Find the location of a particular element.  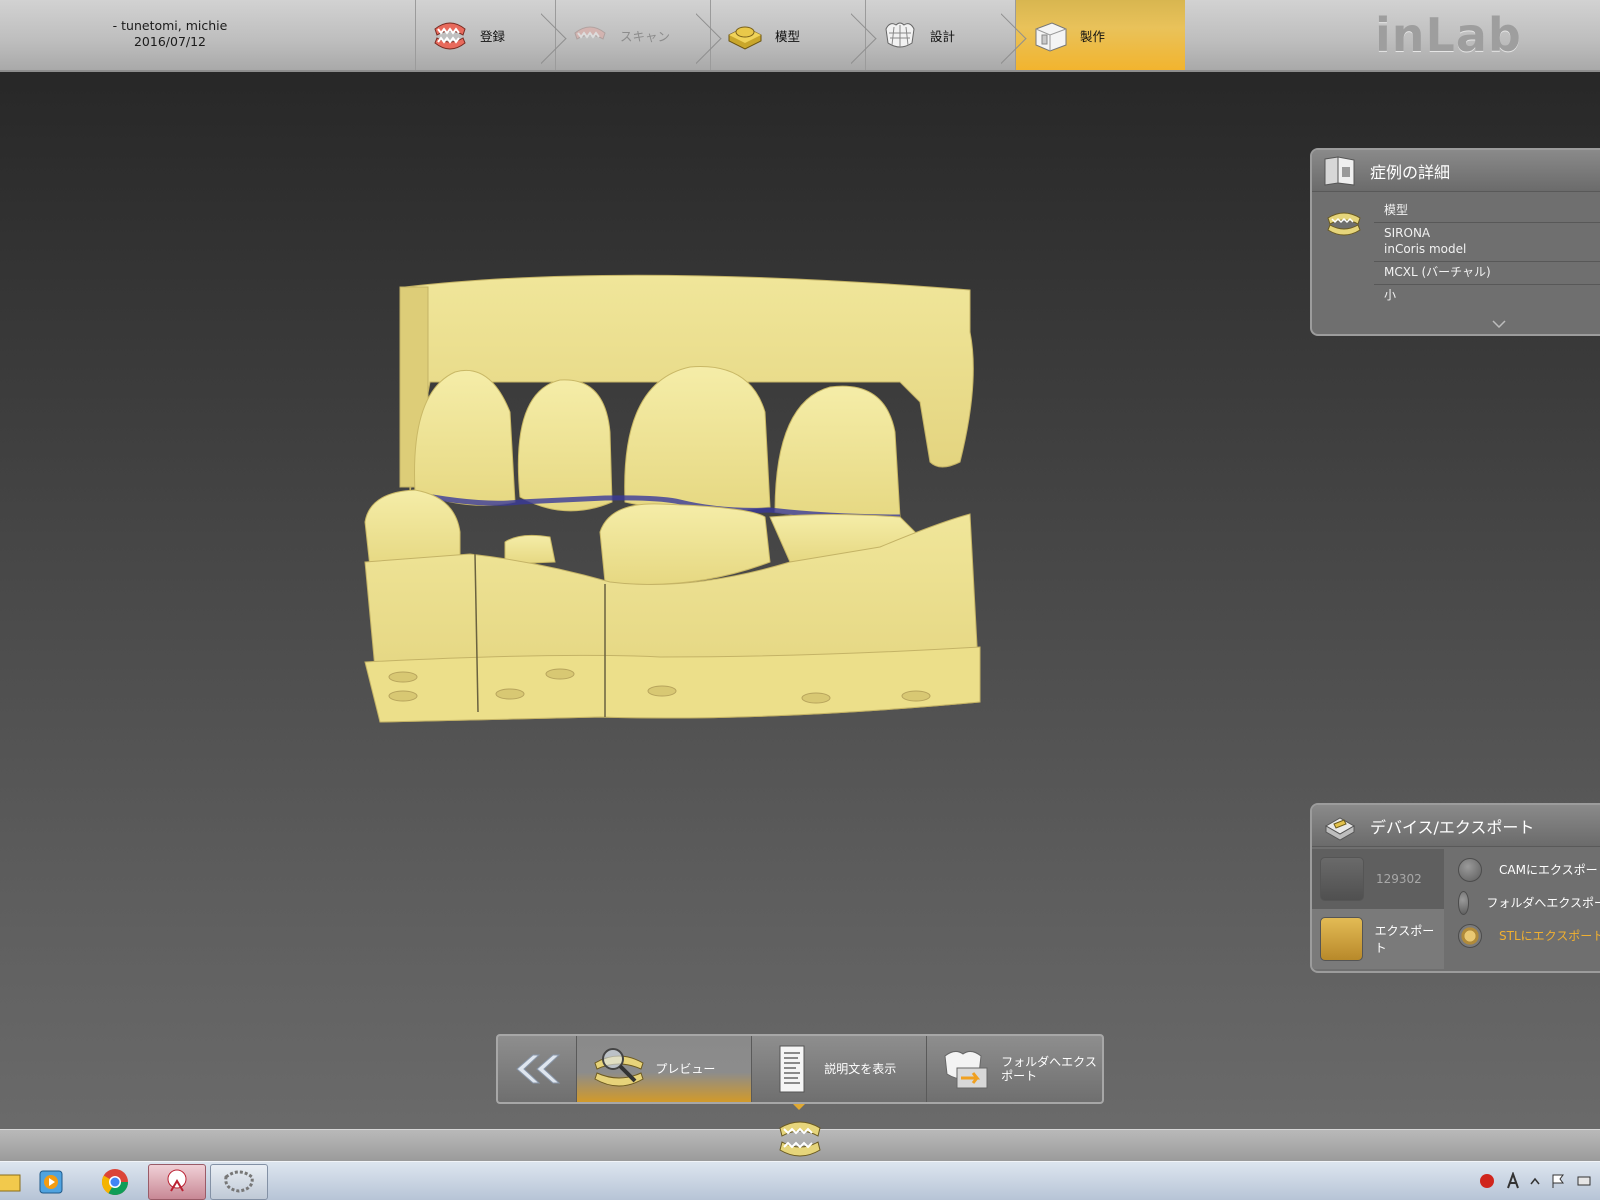

dental-model-icon is located at coordinates (1344, 224).